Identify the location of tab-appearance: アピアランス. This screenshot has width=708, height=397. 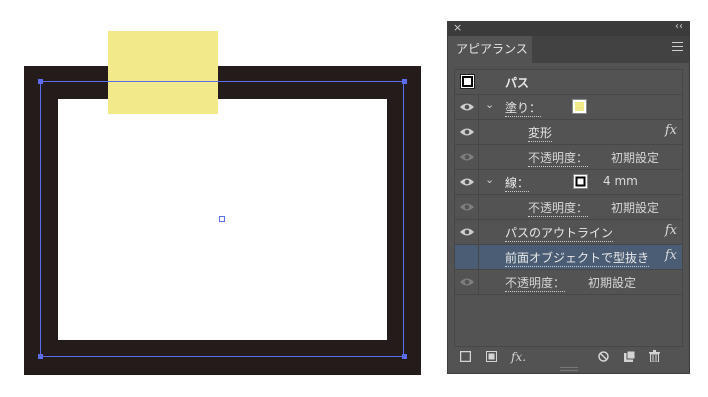
(490, 49).